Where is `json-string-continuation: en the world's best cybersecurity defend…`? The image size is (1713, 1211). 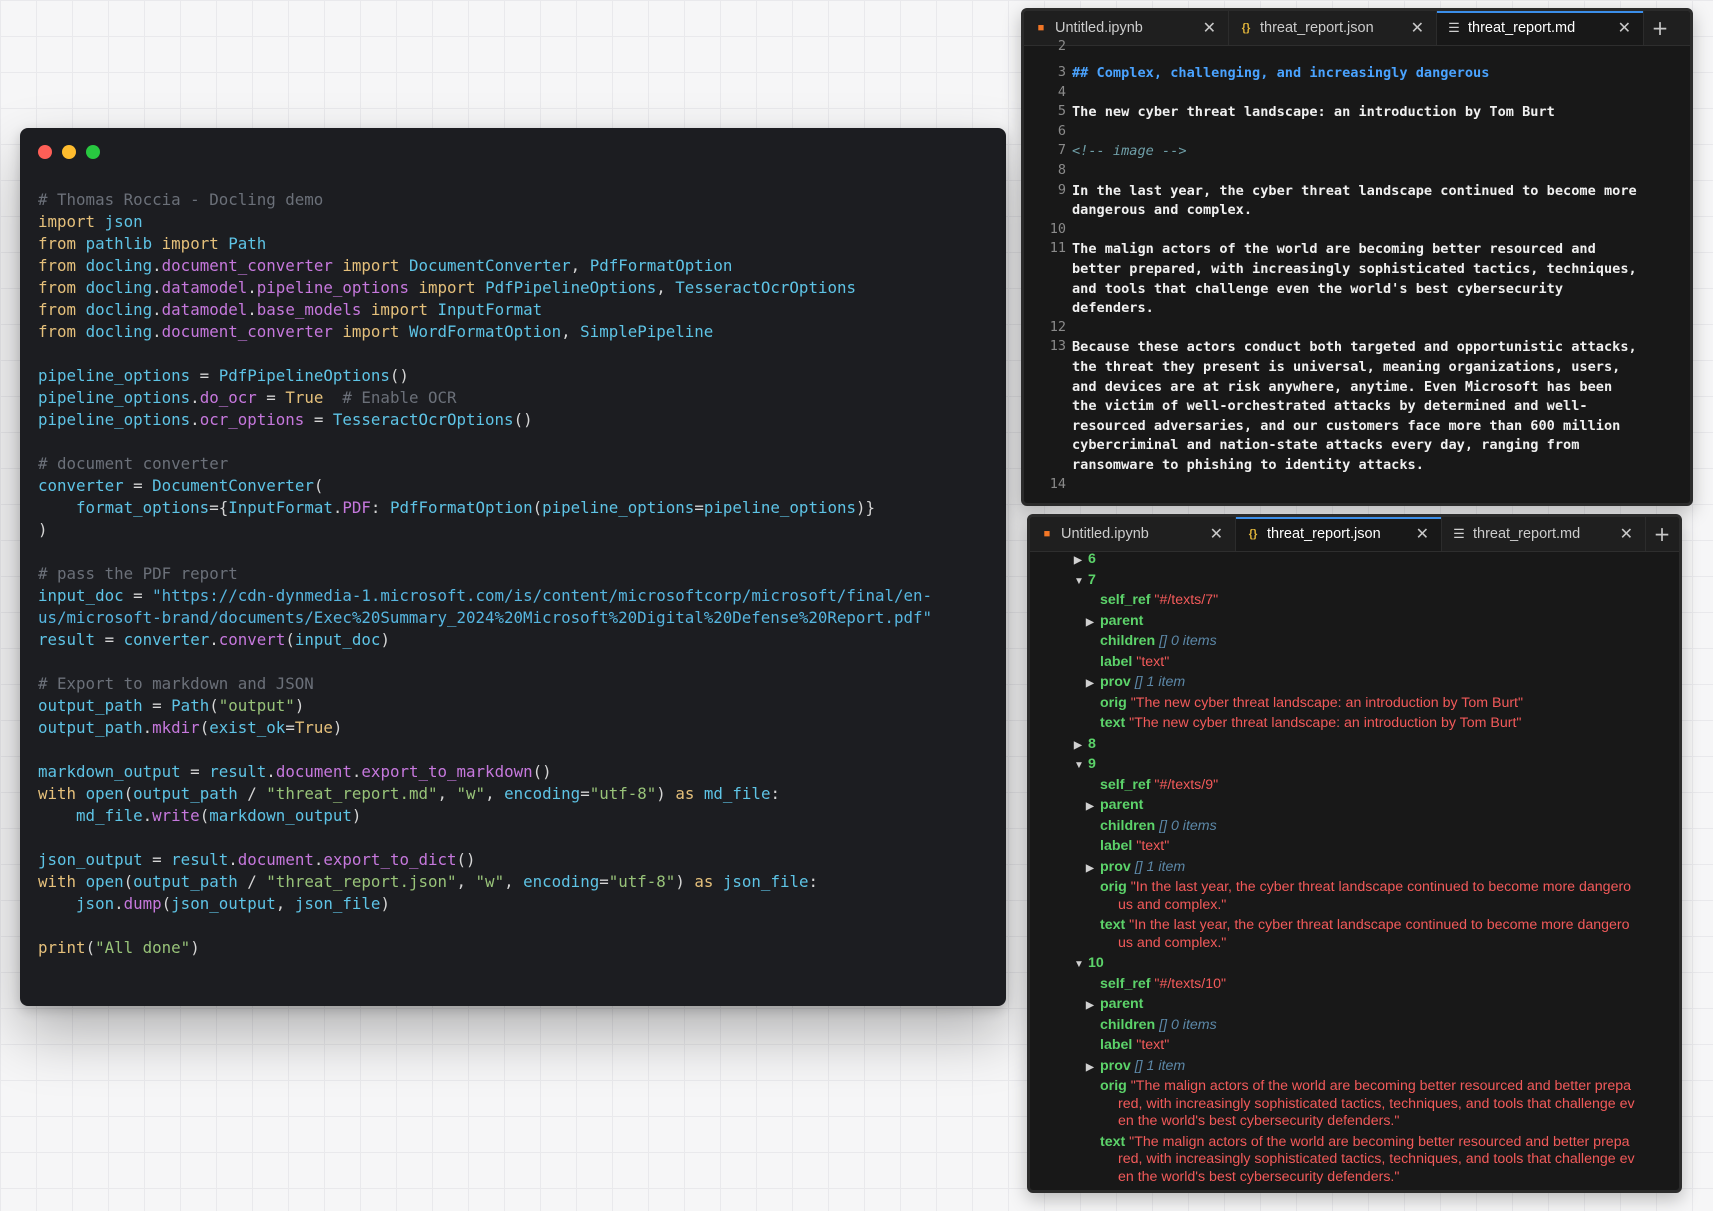
json-string-continuation: en the world's best cybersecurity defend… is located at coordinates (1259, 1176).